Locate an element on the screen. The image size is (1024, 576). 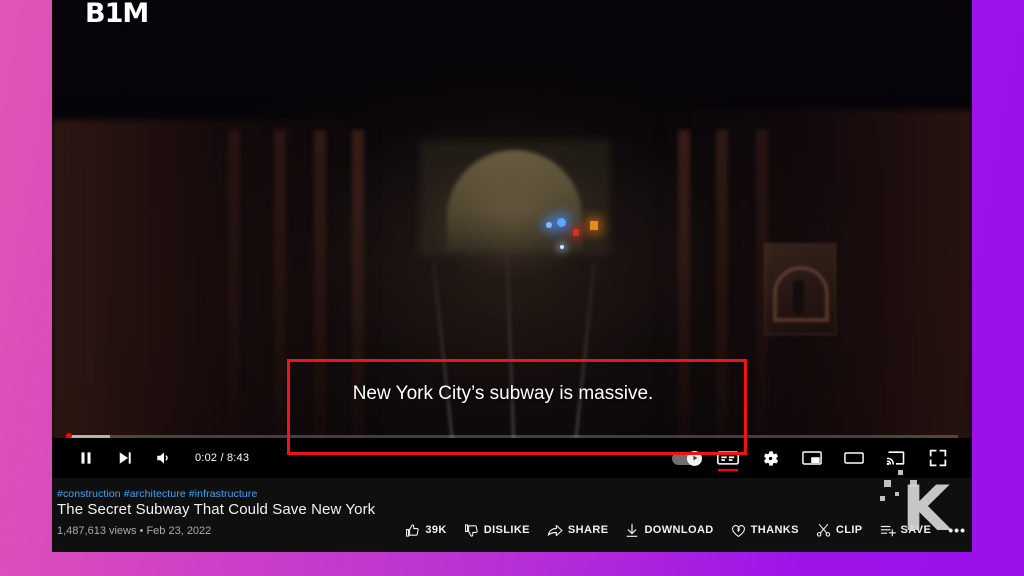
gear-icon is located at coordinates (770, 458).